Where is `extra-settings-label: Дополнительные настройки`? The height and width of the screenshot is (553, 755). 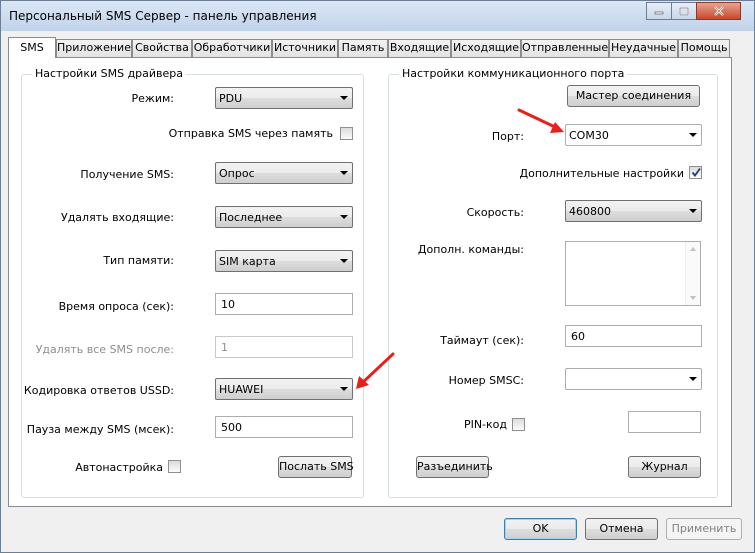
extra-settings-label: Дополнительные настройки is located at coordinates (602, 173).